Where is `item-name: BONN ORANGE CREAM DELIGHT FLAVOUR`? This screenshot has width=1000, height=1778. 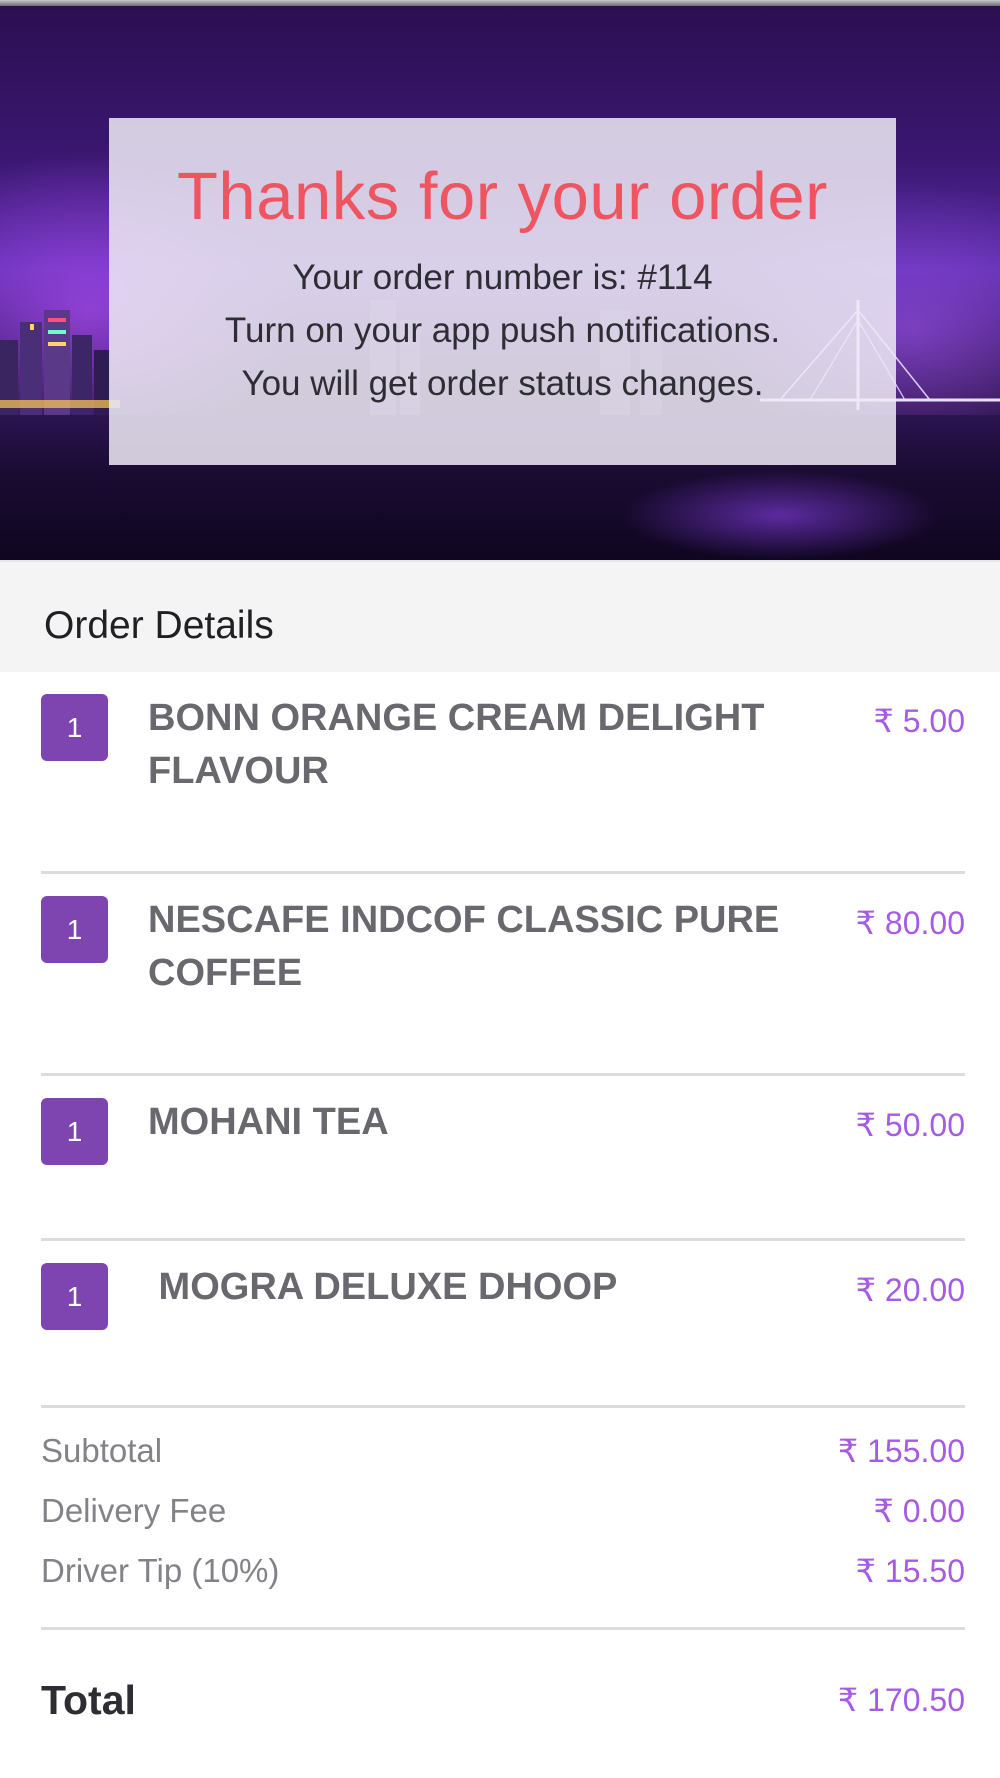 item-name: BONN ORANGE CREAM DELIGHT FLAVOUR is located at coordinates (456, 744).